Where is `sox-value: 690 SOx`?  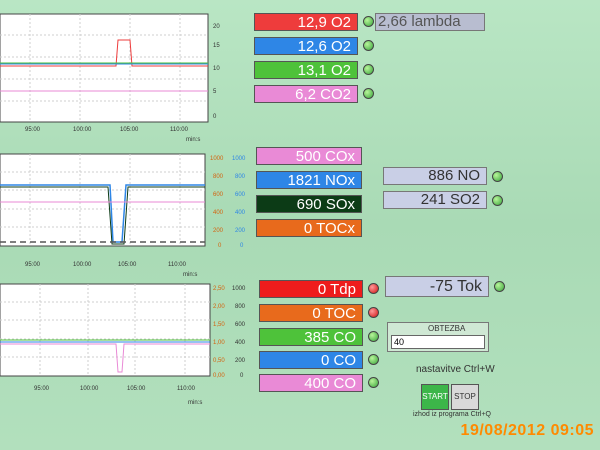 sox-value: 690 SOx is located at coordinates (309, 204).